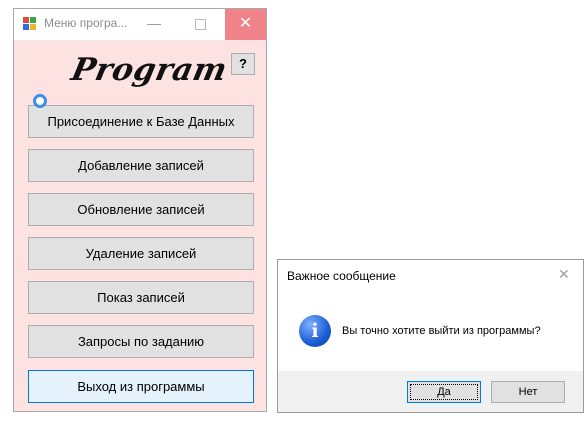  Describe the element at coordinates (441, 331) in the screenshot. I see `dialog-message: Вы точно хотите выйти из программы?` at that location.